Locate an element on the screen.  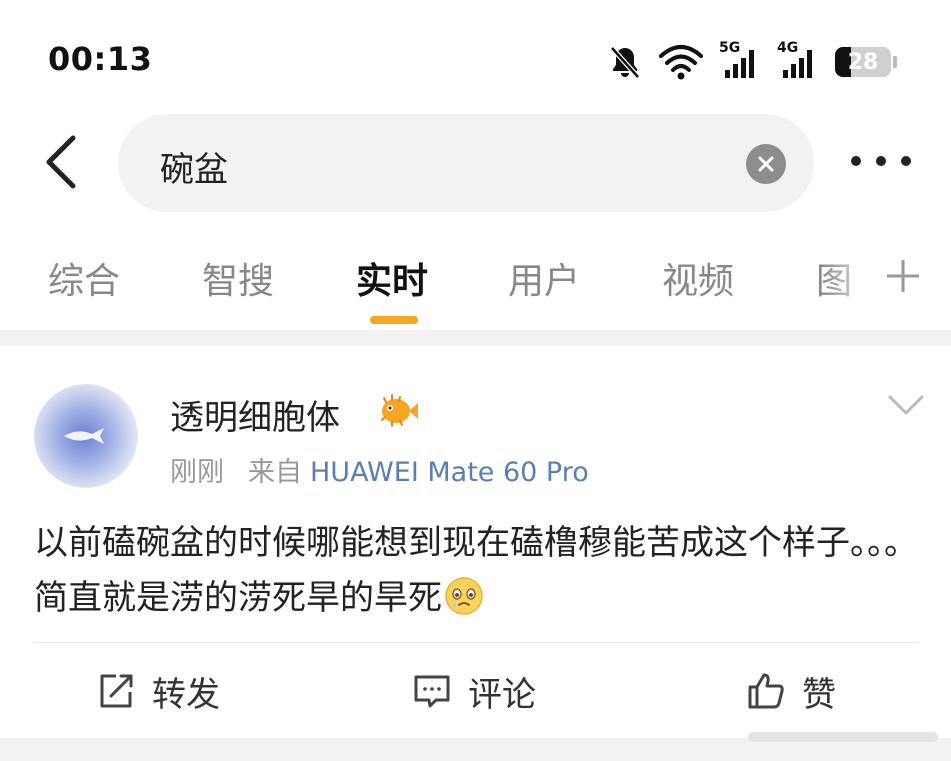
tab-smart-search: 智搜 is located at coordinates (238, 278).